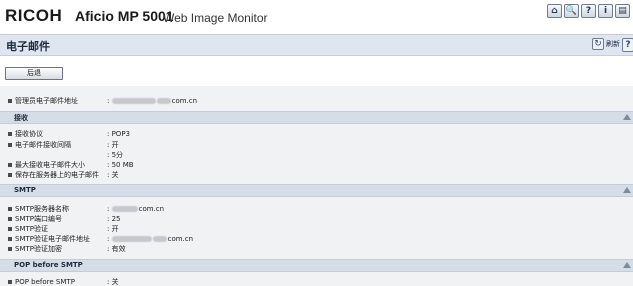  Describe the element at coordinates (28, 46) in the screenshot. I see `page-title: 电子邮件` at that location.